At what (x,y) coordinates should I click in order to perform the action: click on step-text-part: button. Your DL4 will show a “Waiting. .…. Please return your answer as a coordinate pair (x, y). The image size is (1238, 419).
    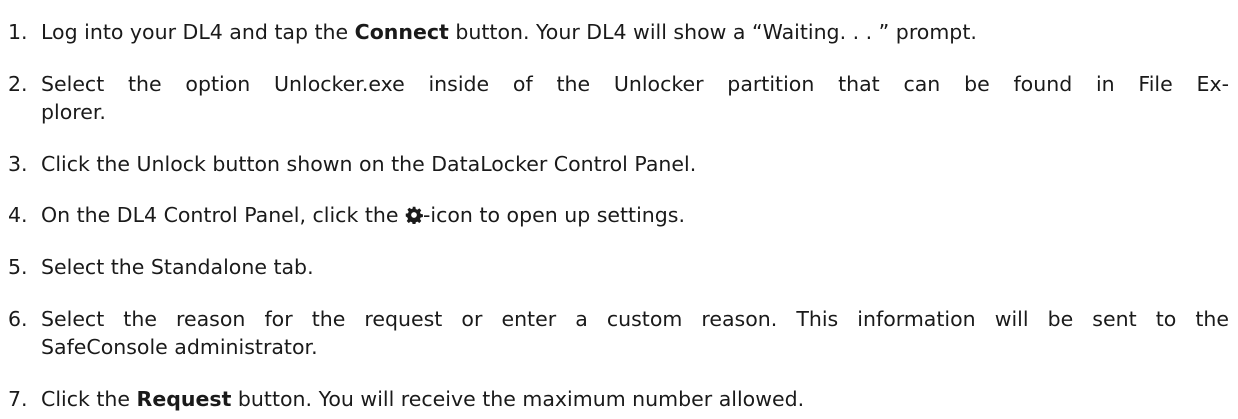
    Looking at the image, I should click on (712, 32).